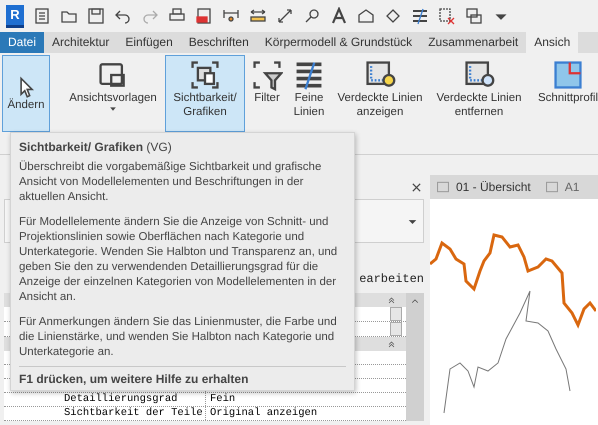 This screenshot has height=425, width=598. I want to click on house-icon, so click(366, 16).